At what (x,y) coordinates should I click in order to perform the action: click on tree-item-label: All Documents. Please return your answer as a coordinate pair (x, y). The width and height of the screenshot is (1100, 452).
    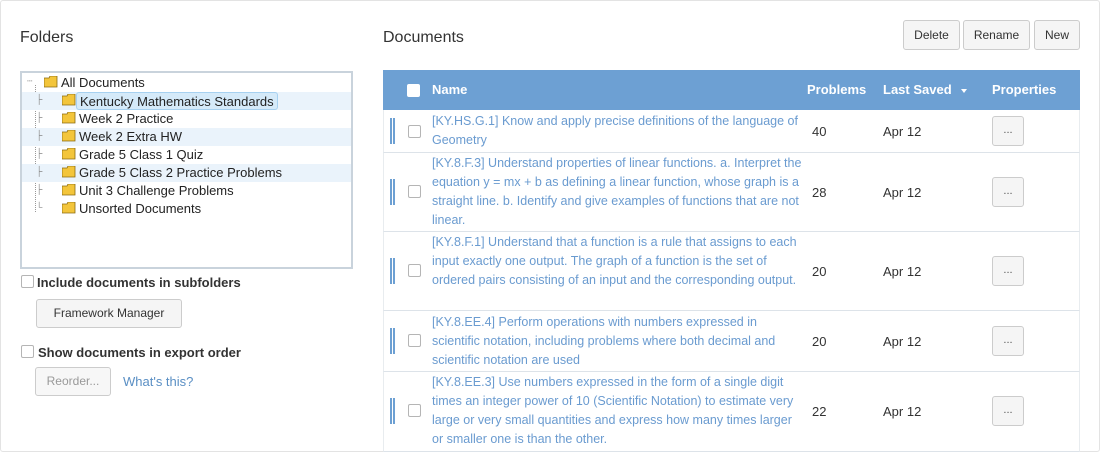
    Looking at the image, I should click on (103, 82).